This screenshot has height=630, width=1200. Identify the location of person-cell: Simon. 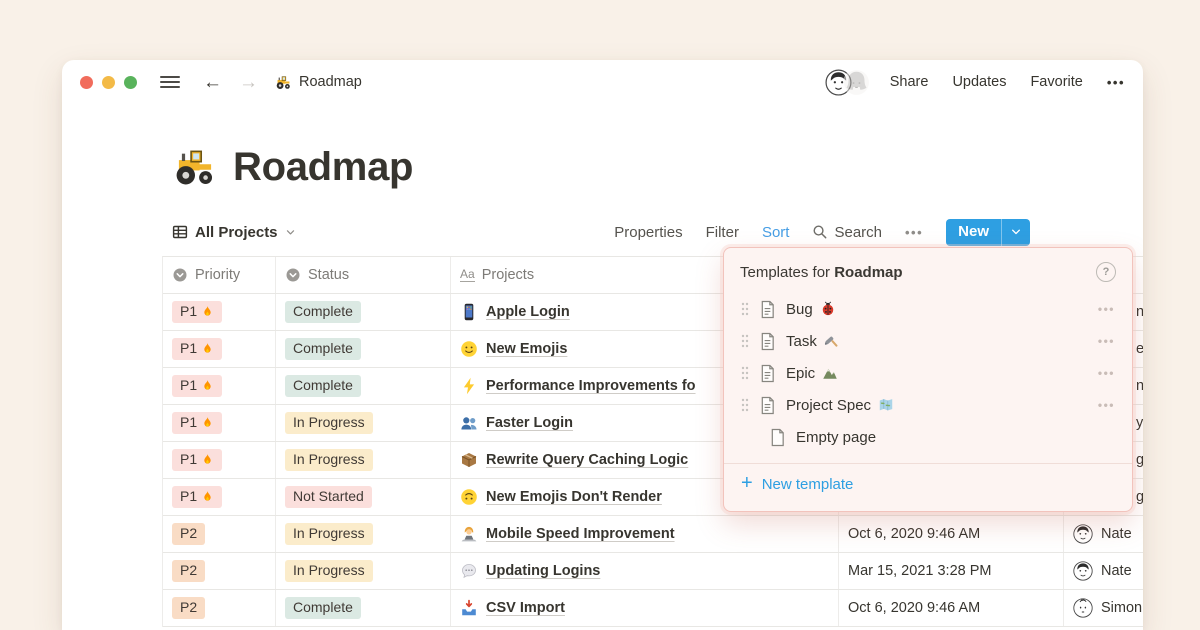
(1103, 608).